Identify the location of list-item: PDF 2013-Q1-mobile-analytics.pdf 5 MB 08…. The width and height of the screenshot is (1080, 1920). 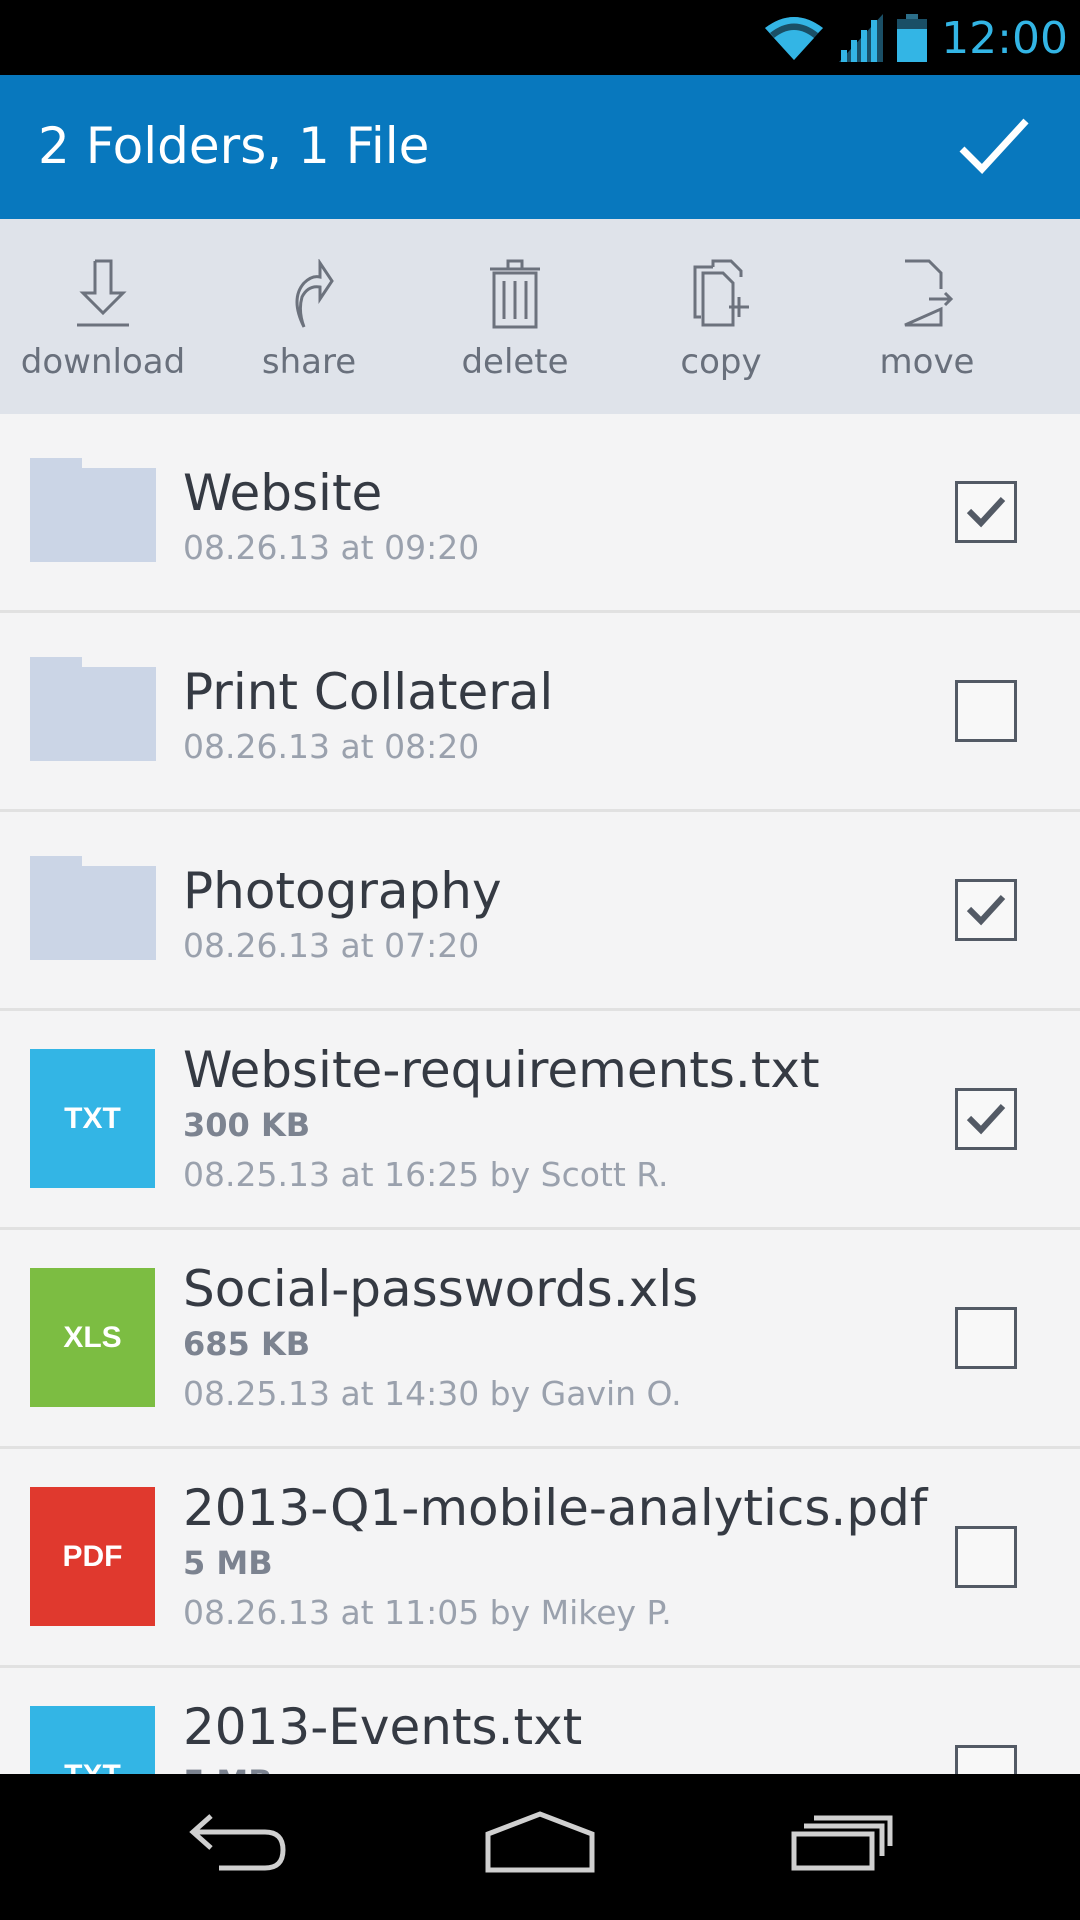
(540, 1558).